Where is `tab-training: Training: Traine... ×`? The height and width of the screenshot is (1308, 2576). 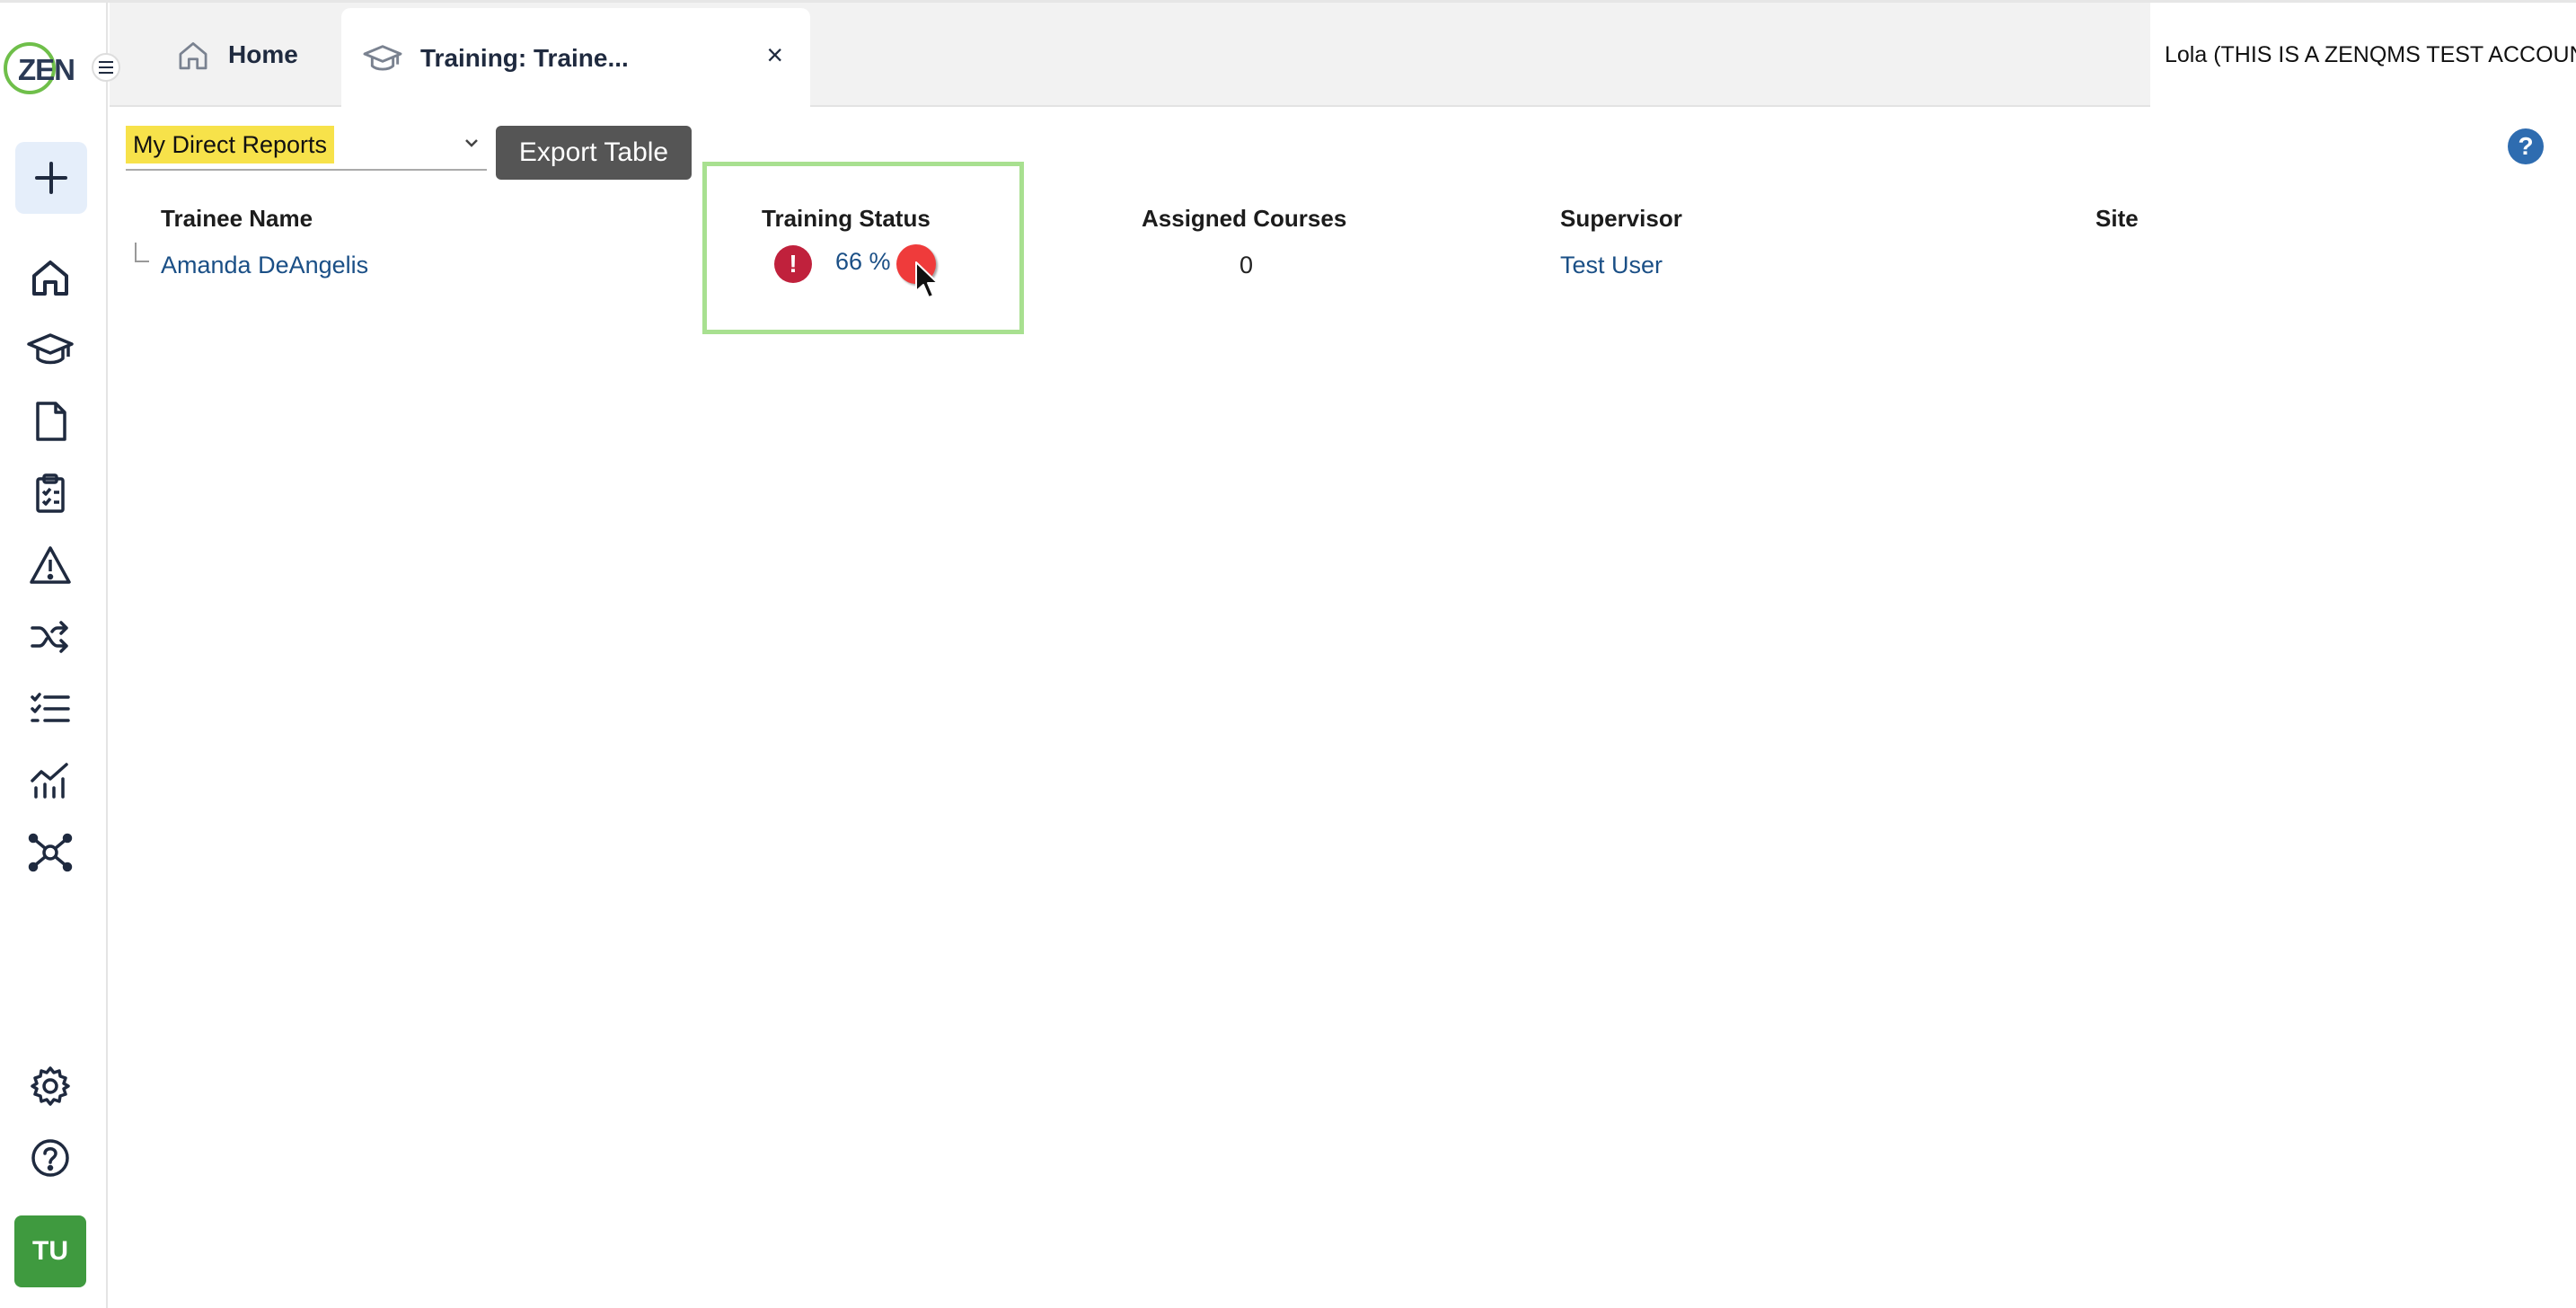 tab-training: Training: Traine... × is located at coordinates (575, 58).